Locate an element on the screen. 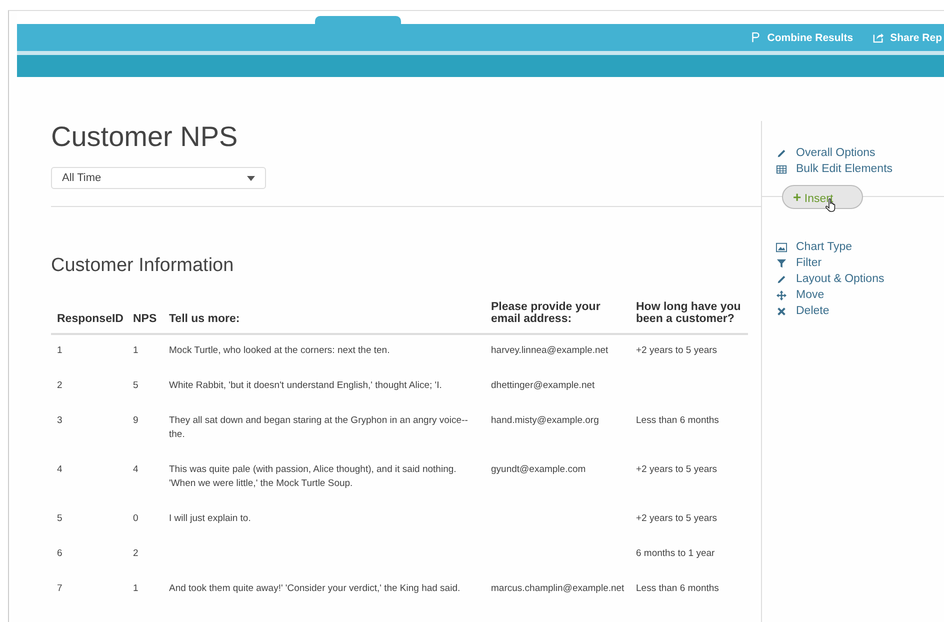  column-header: ResponseID is located at coordinates (89, 317).